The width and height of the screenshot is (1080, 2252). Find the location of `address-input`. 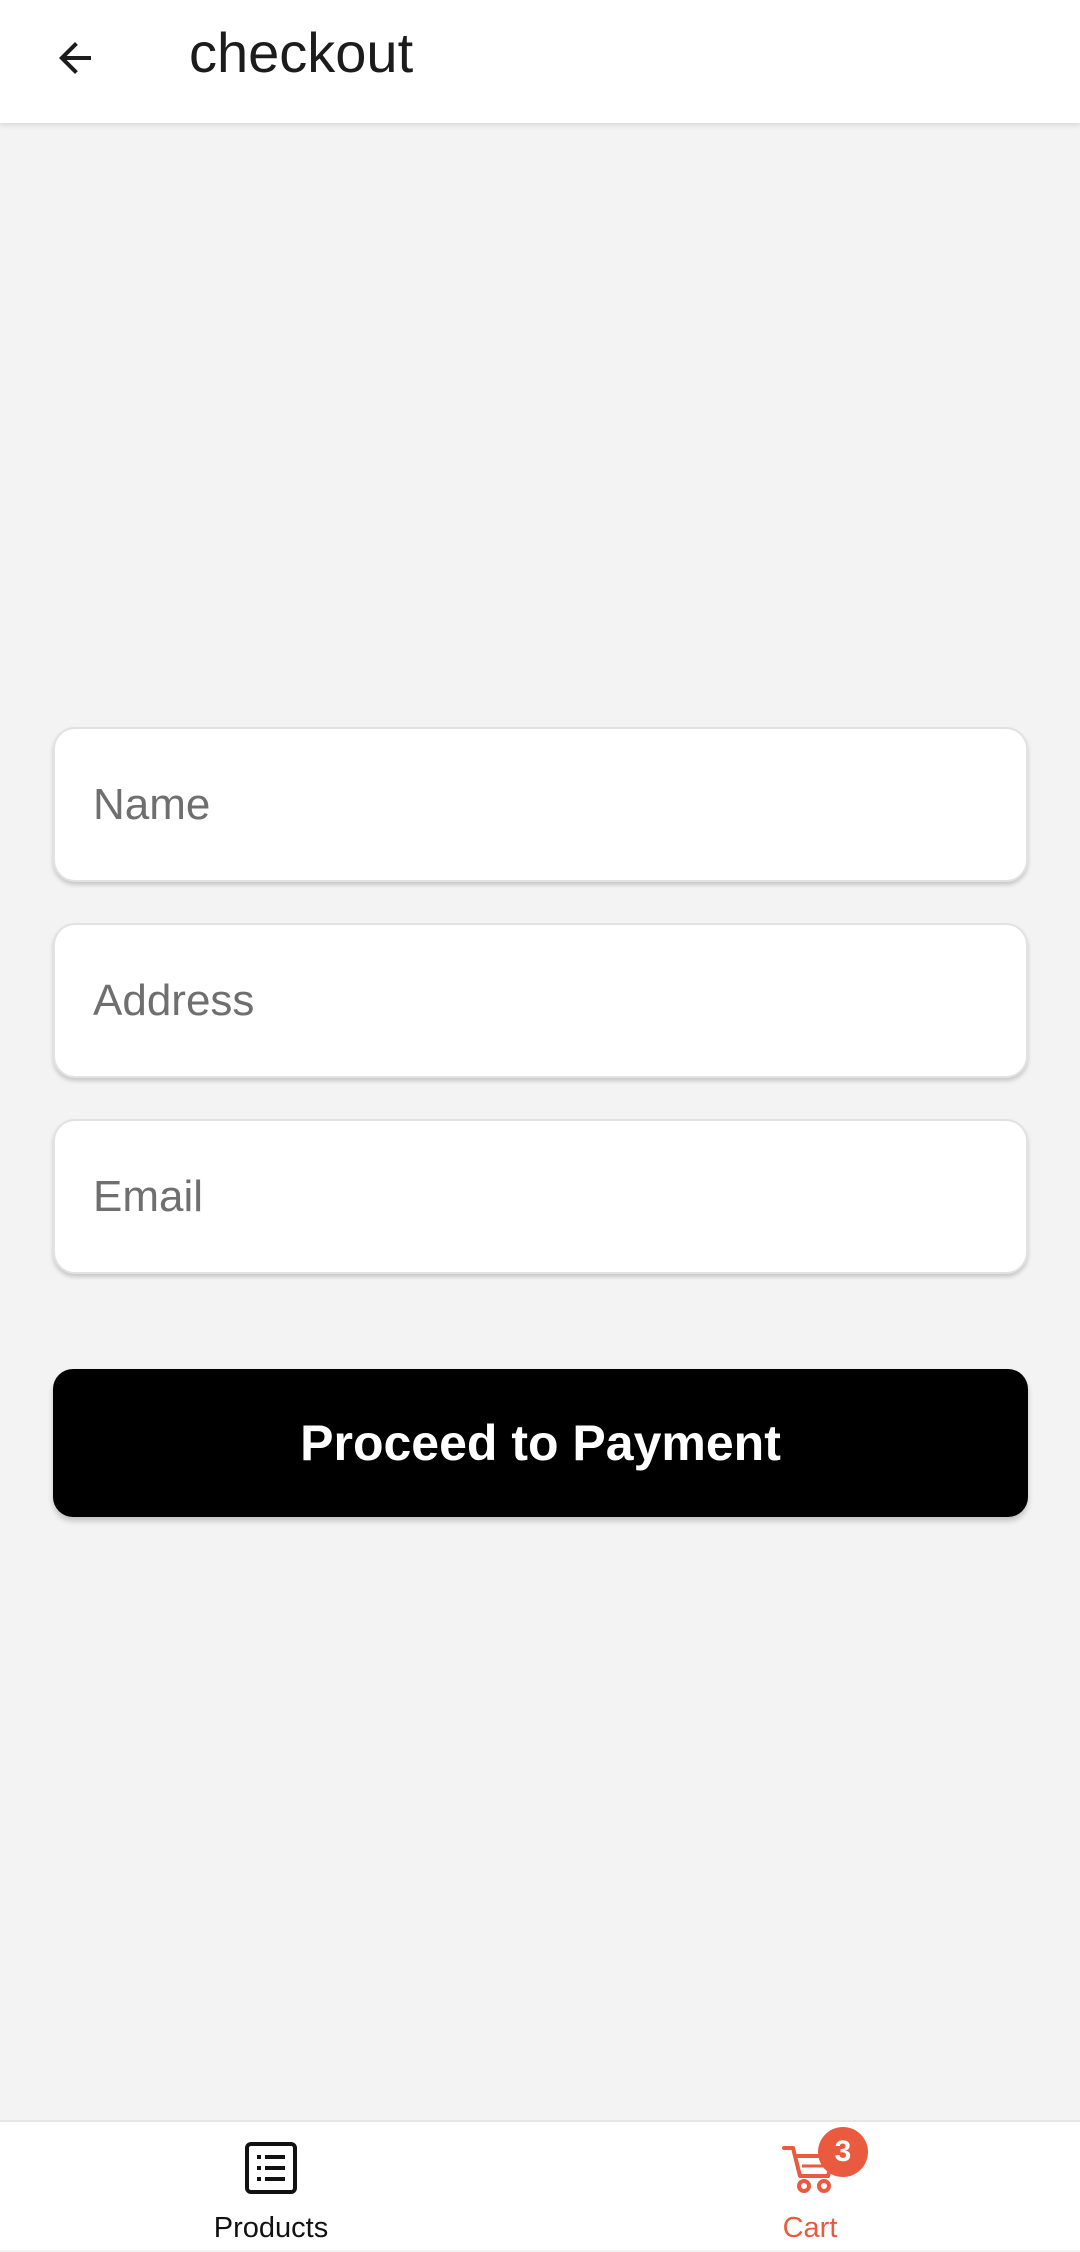

address-input is located at coordinates (540, 1000).